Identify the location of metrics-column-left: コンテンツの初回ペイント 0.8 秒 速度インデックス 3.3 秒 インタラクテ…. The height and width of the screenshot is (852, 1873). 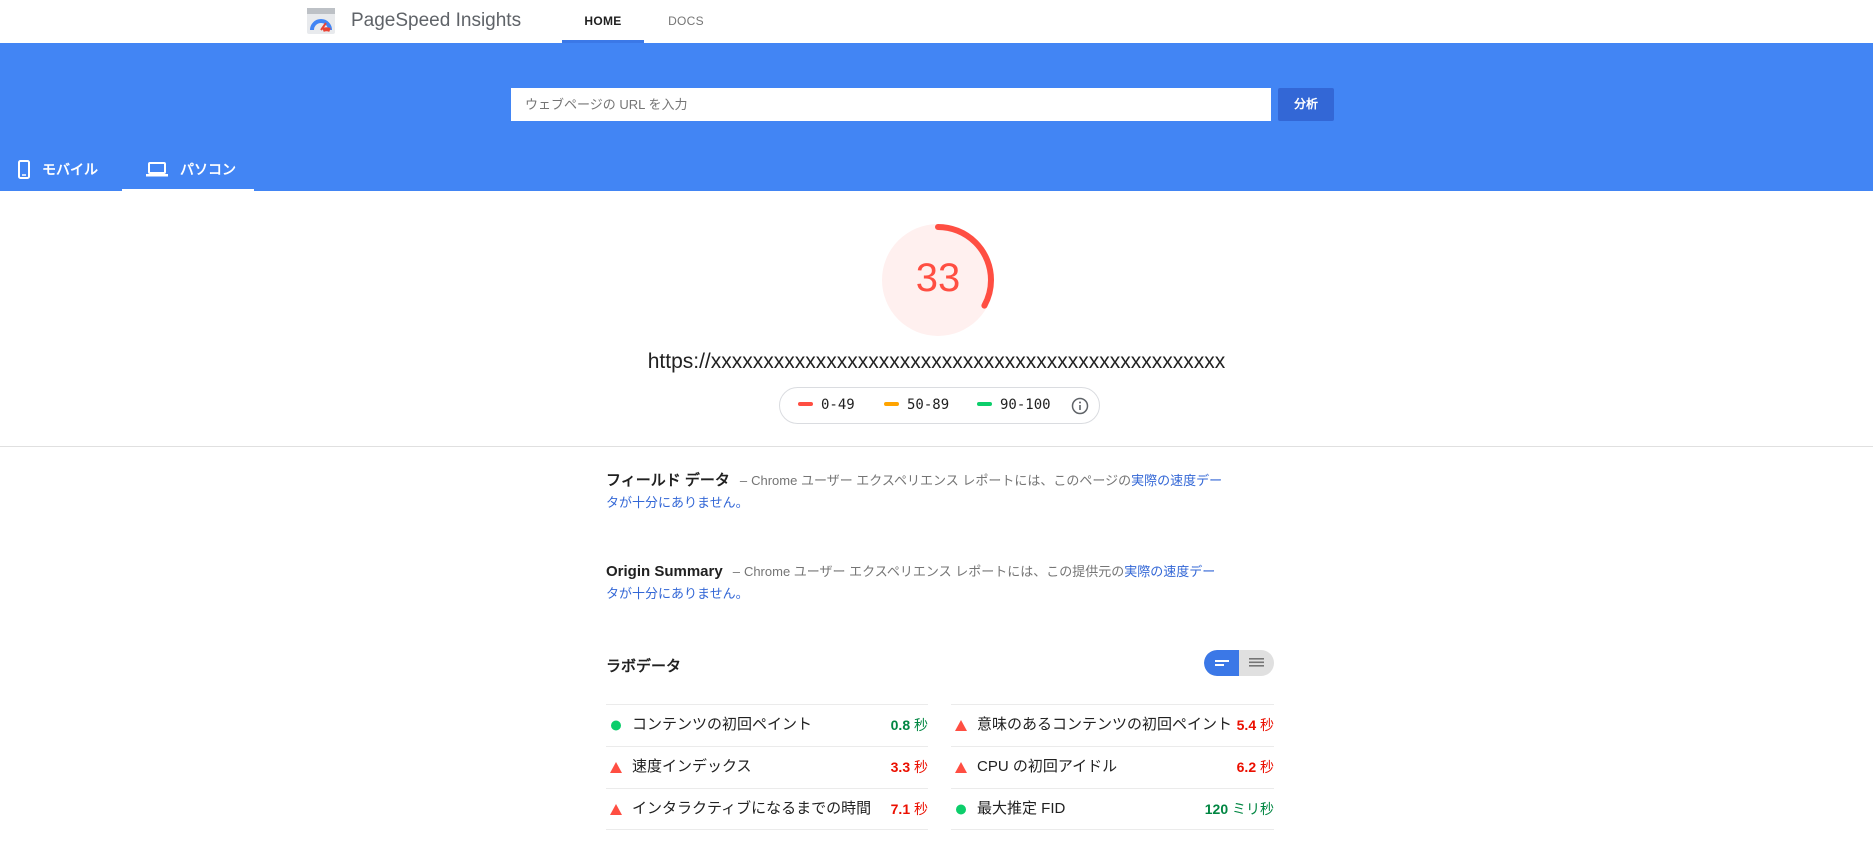
(767, 767).